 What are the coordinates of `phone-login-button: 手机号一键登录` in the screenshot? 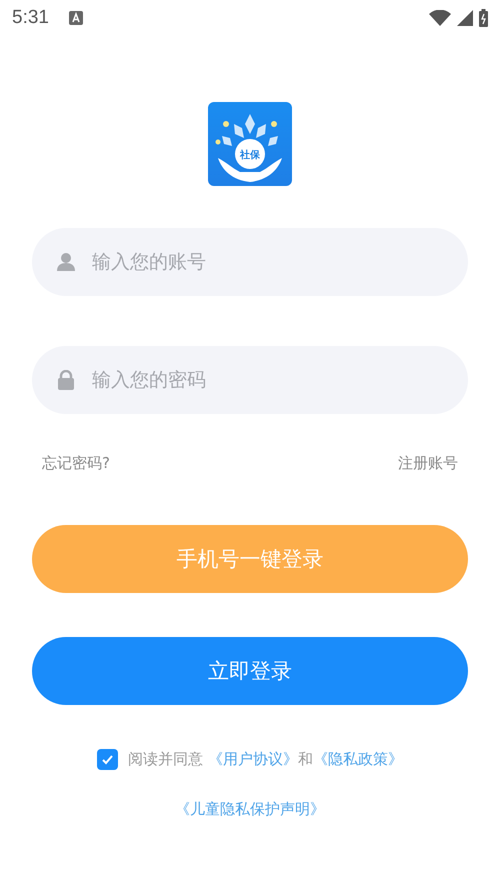 It's located at (250, 559).